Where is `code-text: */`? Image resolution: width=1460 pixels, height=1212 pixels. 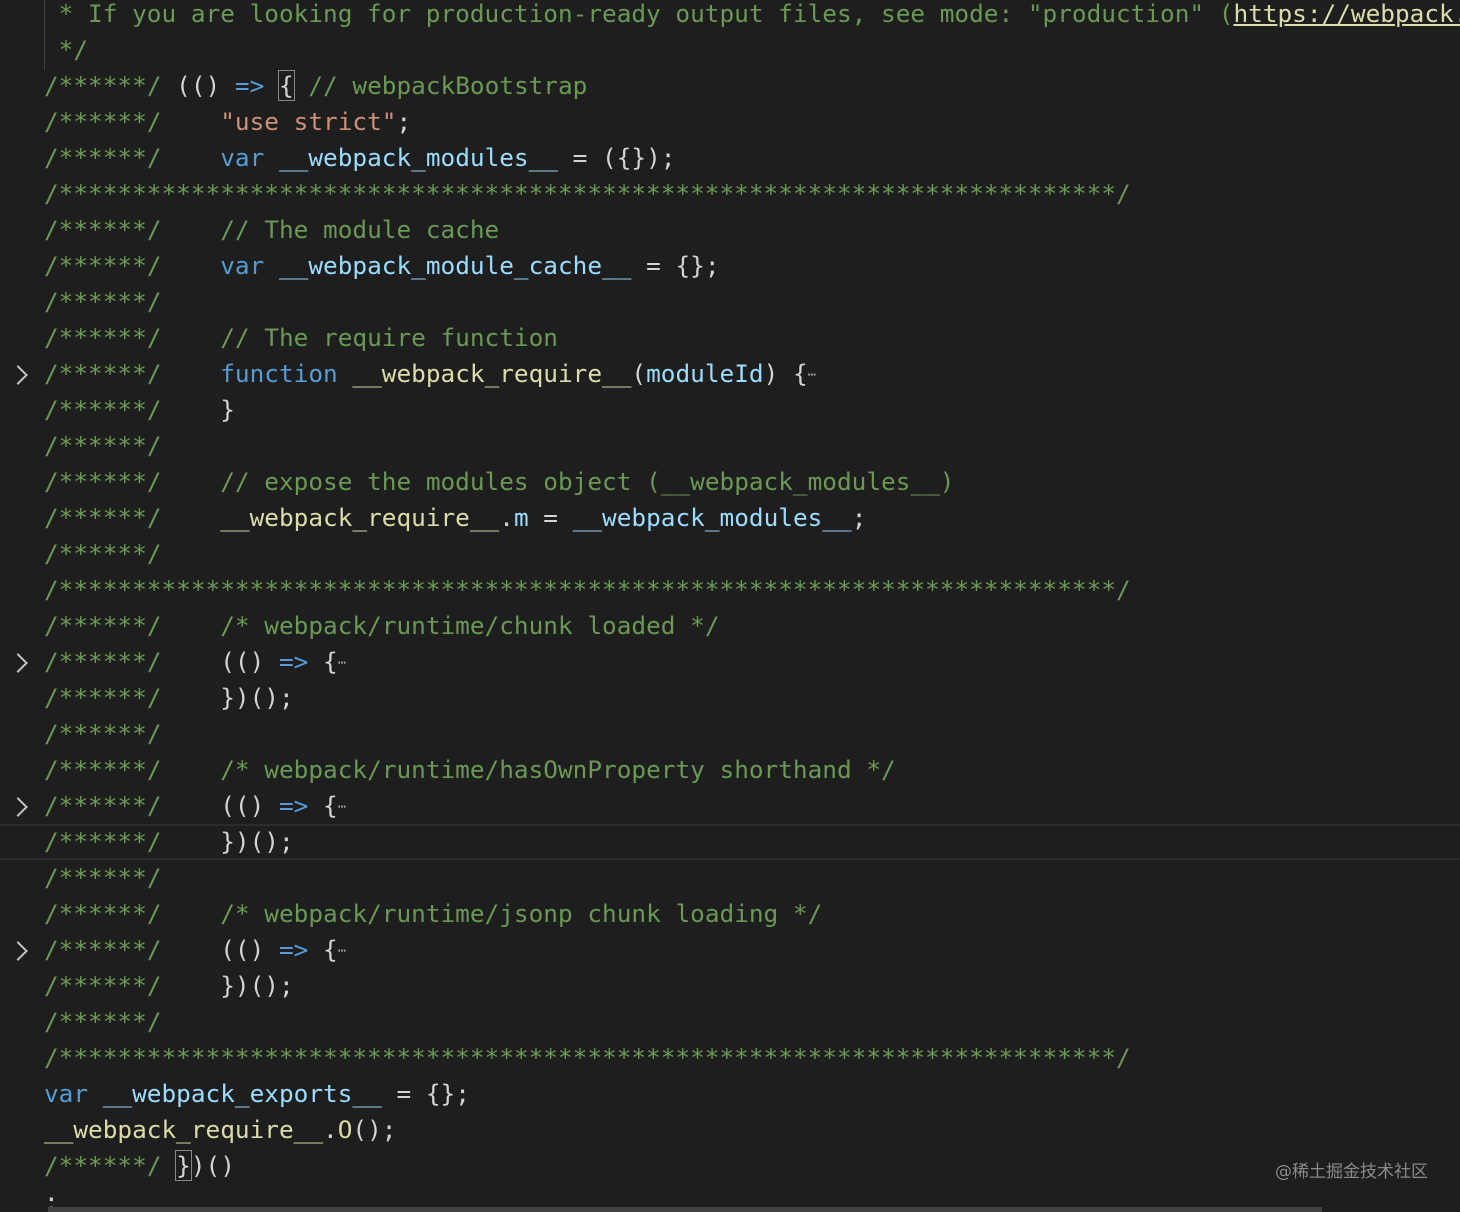 code-text: */ is located at coordinates (66, 50).